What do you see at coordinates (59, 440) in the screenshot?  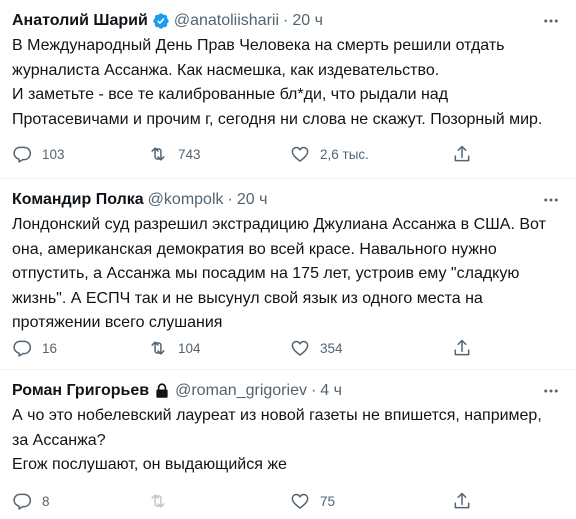 I see `tweet-text-line: за Ассанжа?` at bounding box center [59, 440].